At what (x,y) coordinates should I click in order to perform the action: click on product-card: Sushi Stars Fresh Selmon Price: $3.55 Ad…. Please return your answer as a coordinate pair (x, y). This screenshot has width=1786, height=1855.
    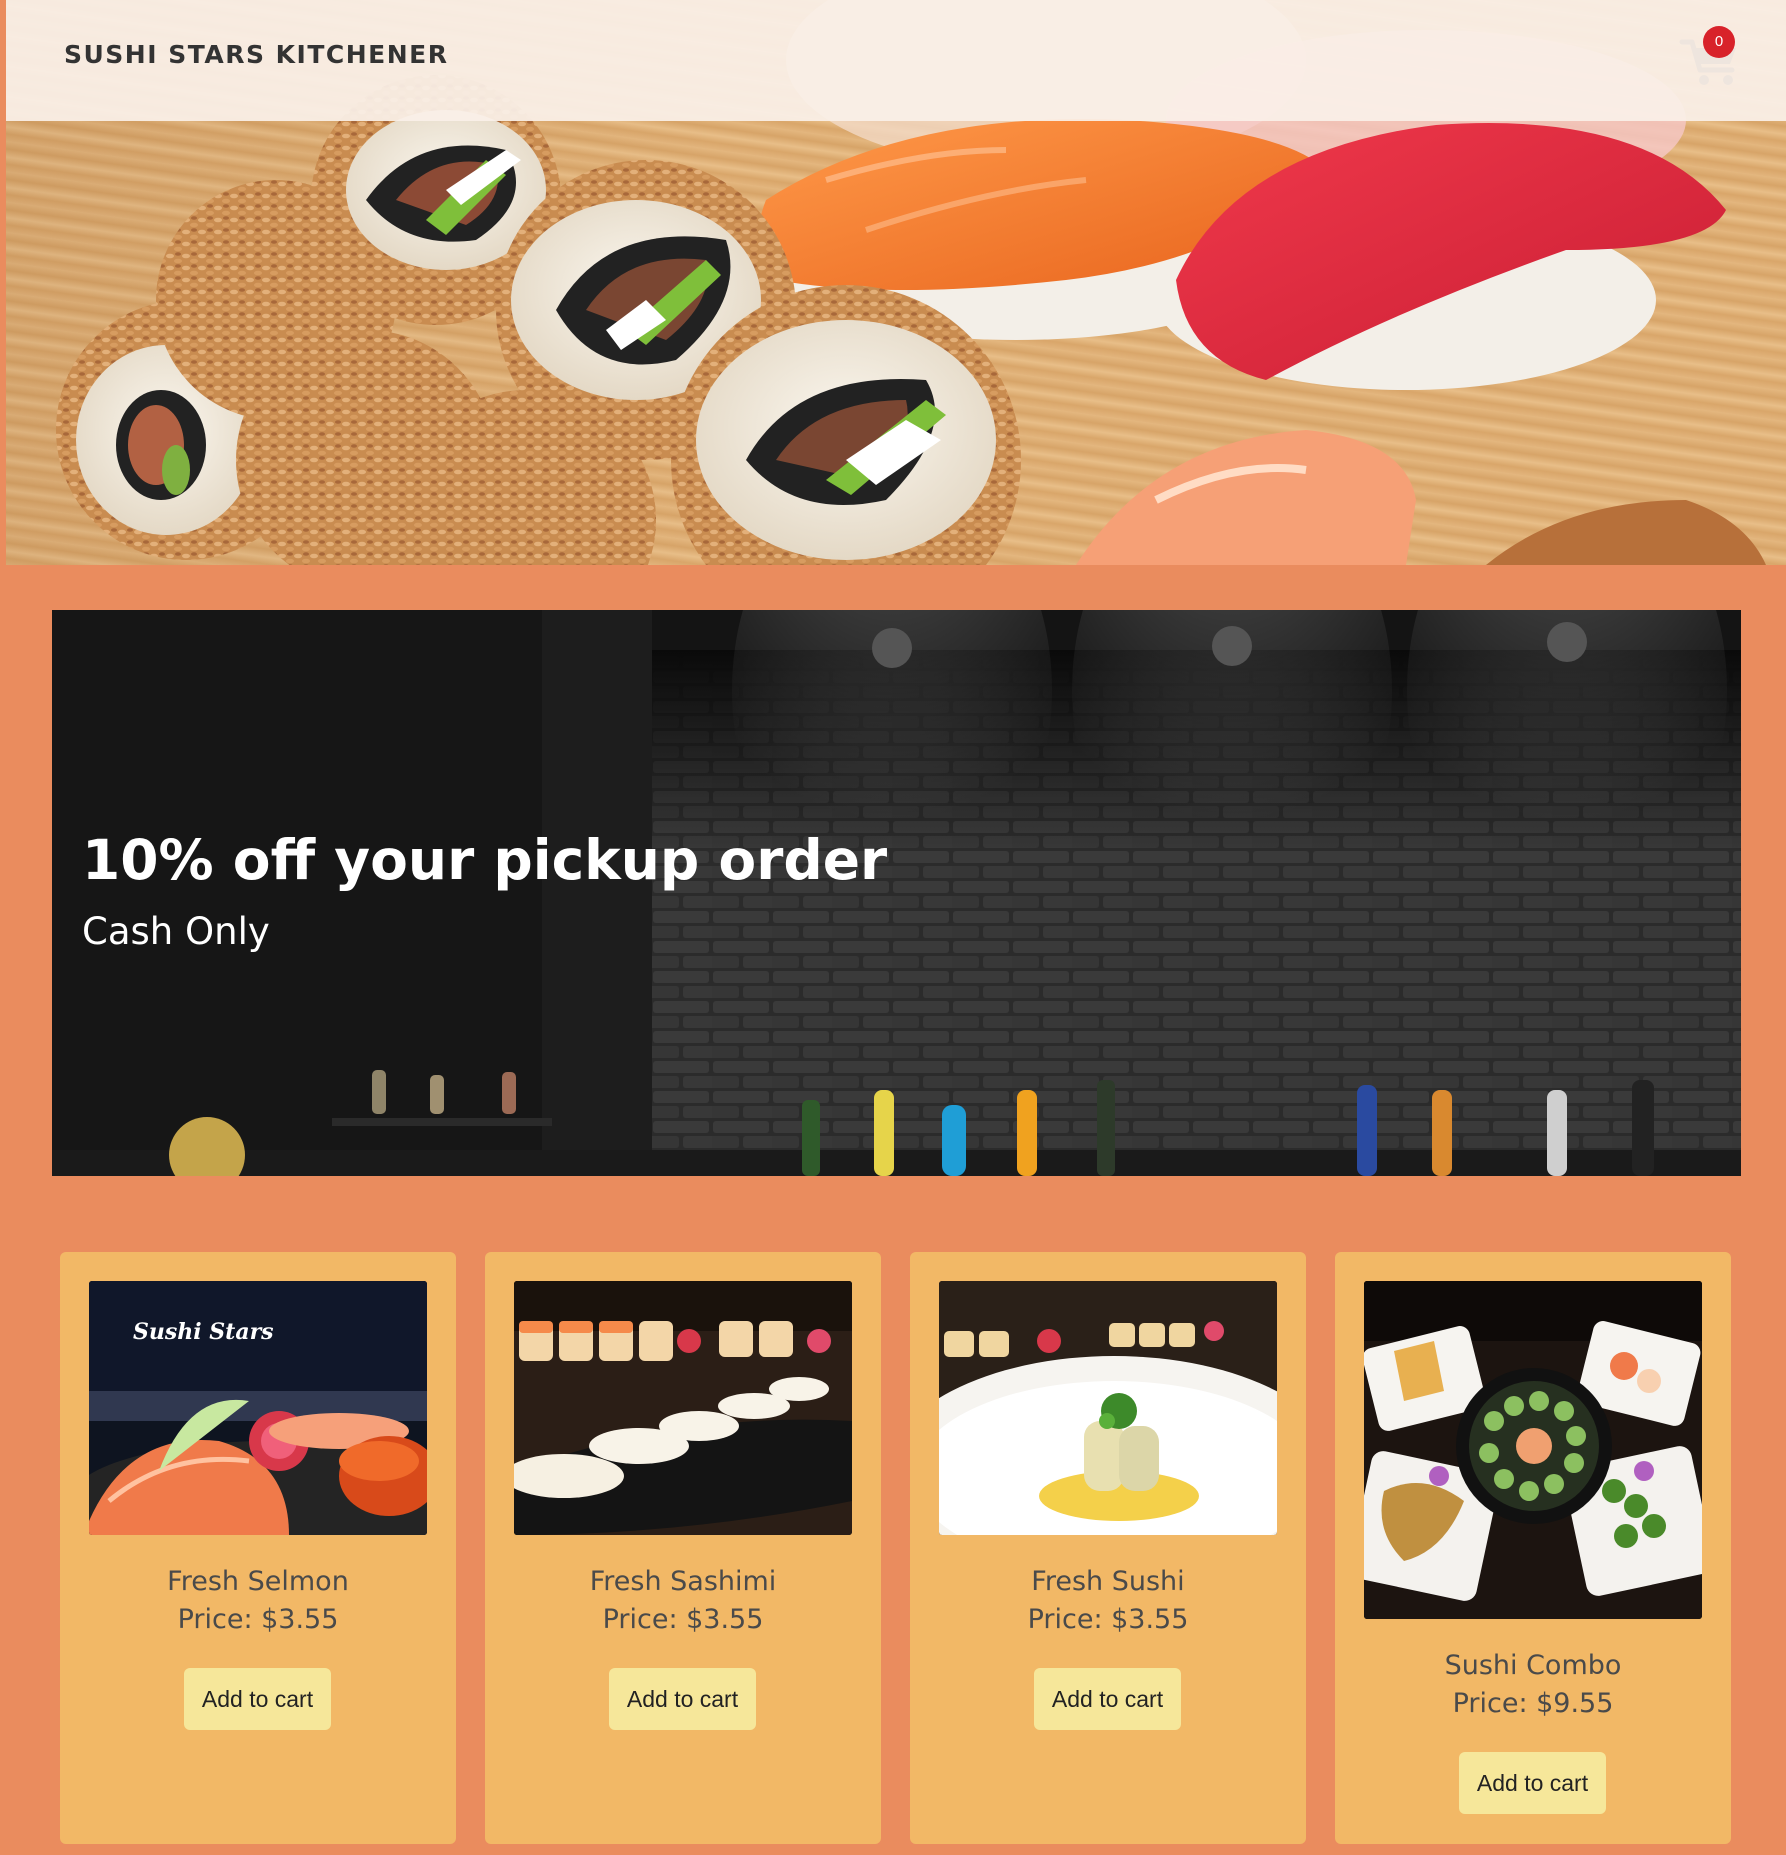
    Looking at the image, I should click on (258, 1548).